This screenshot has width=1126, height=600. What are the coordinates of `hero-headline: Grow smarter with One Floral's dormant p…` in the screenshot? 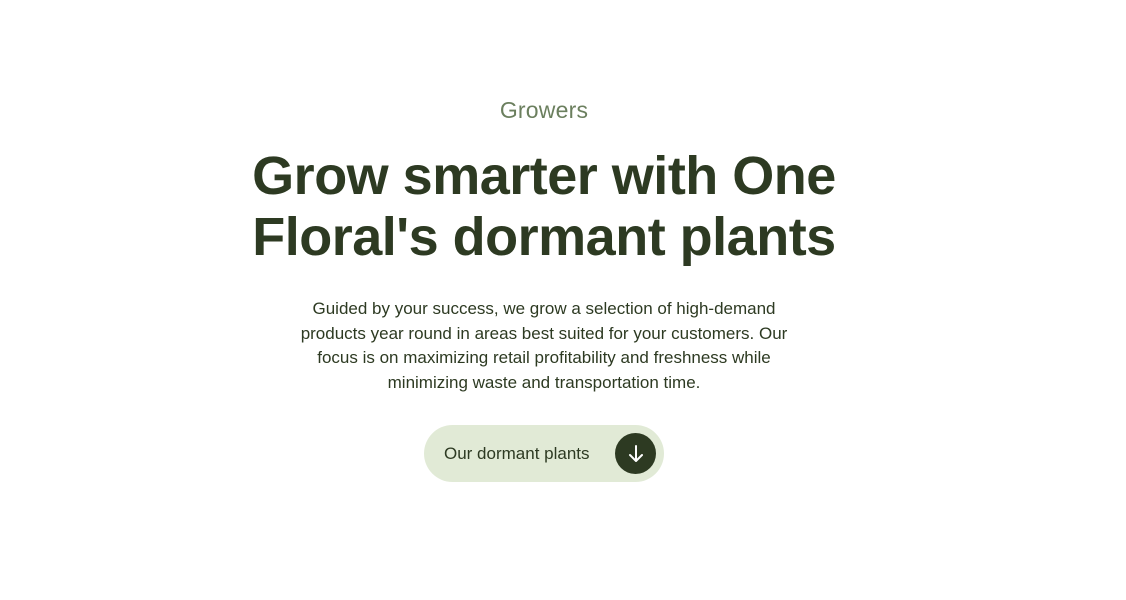 It's located at (544, 206).